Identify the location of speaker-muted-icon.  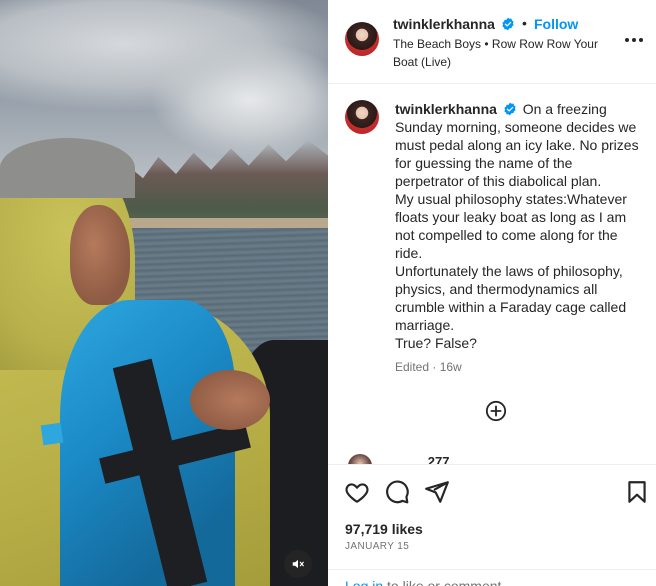
(298, 564).